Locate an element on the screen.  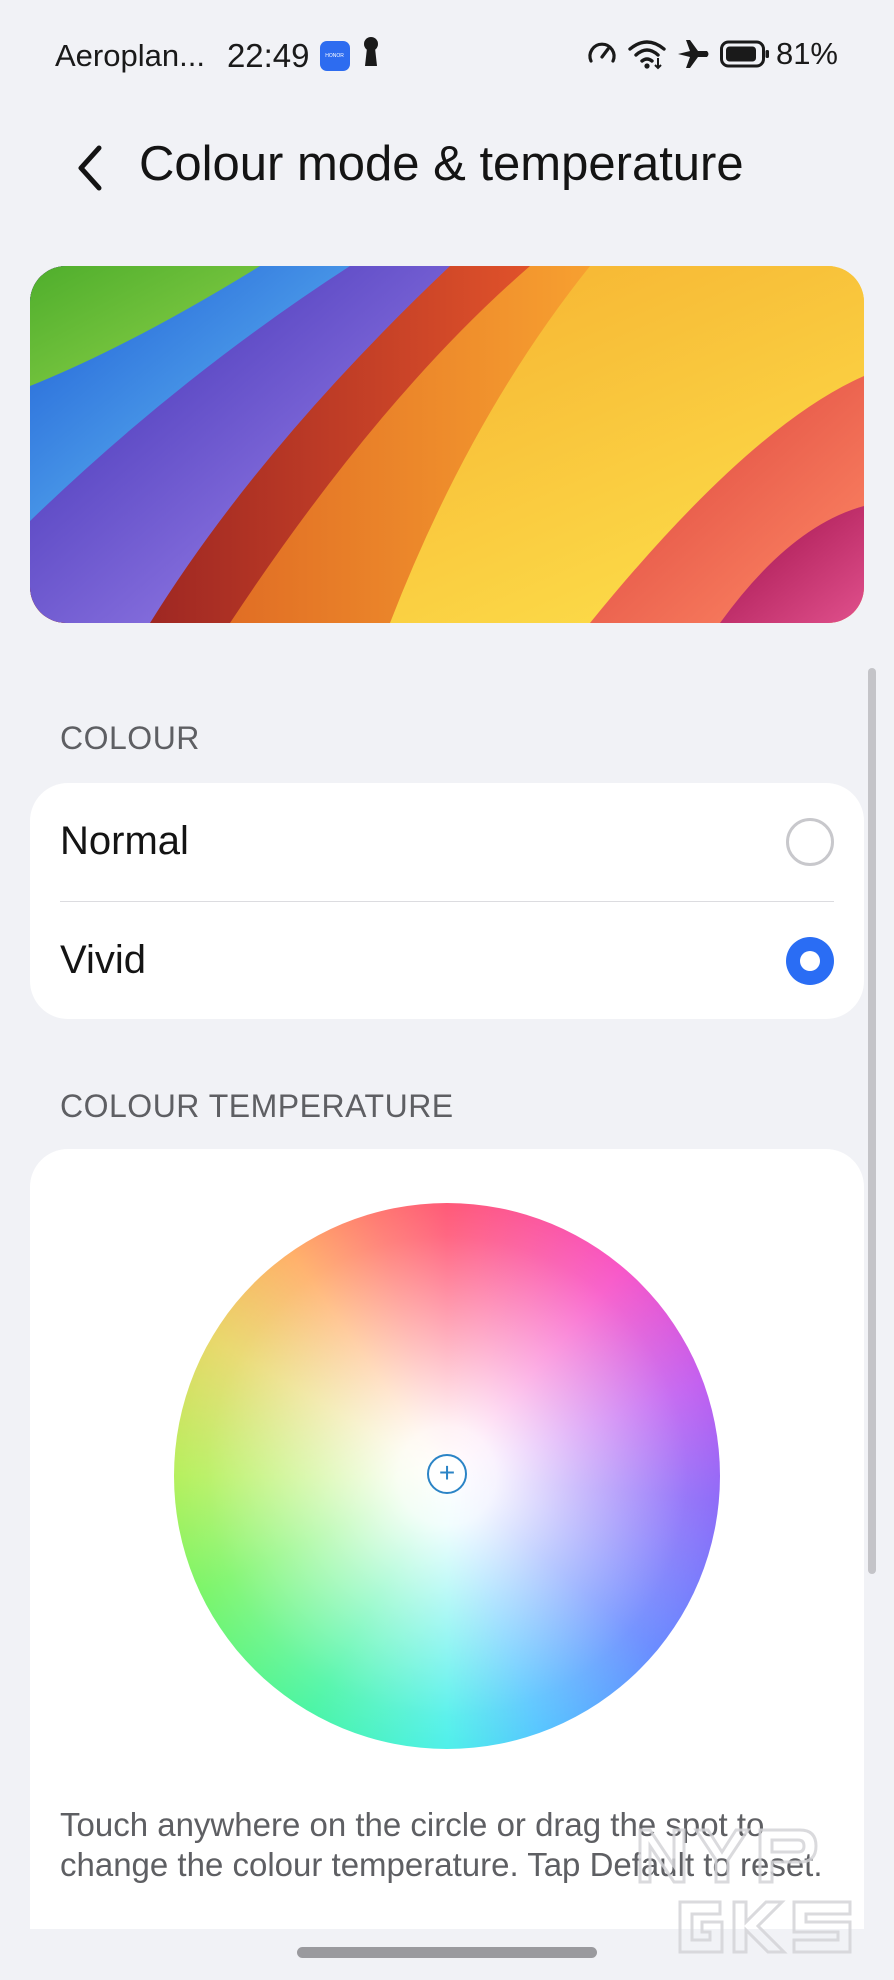
colour-mode-card: Normal Vivid is located at coordinates (447, 901).